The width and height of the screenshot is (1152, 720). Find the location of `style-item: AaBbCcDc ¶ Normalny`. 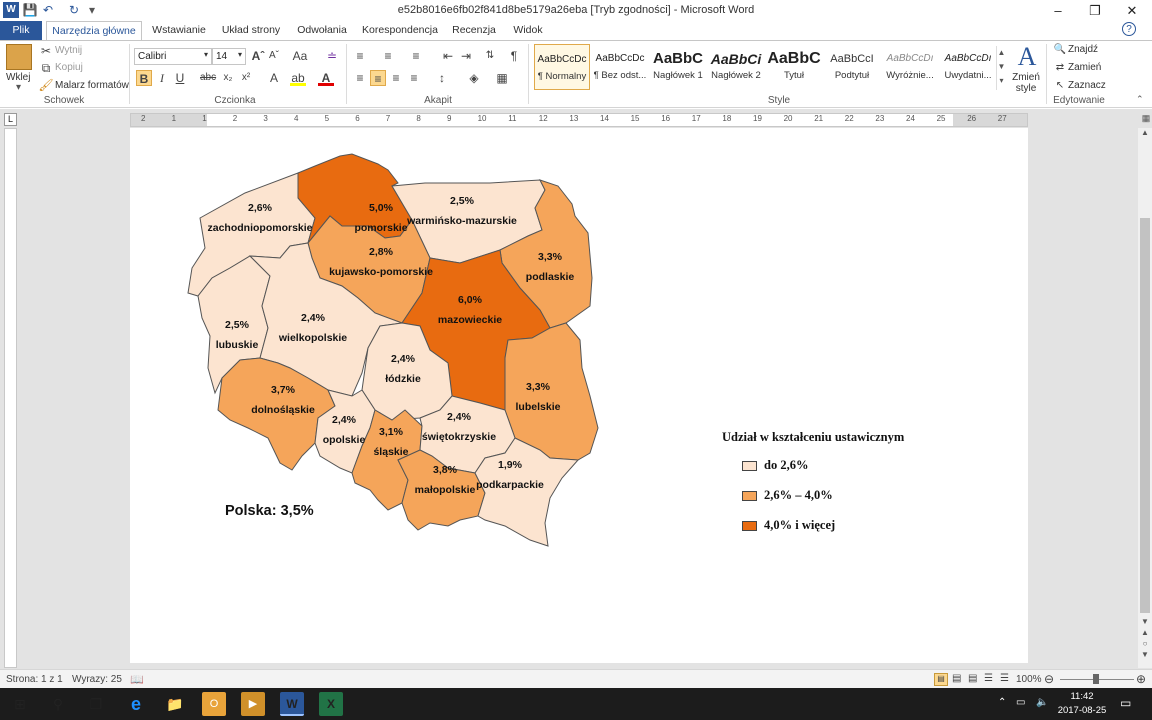

style-item: AaBbCcDc ¶ Normalny is located at coordinates (562, 67).